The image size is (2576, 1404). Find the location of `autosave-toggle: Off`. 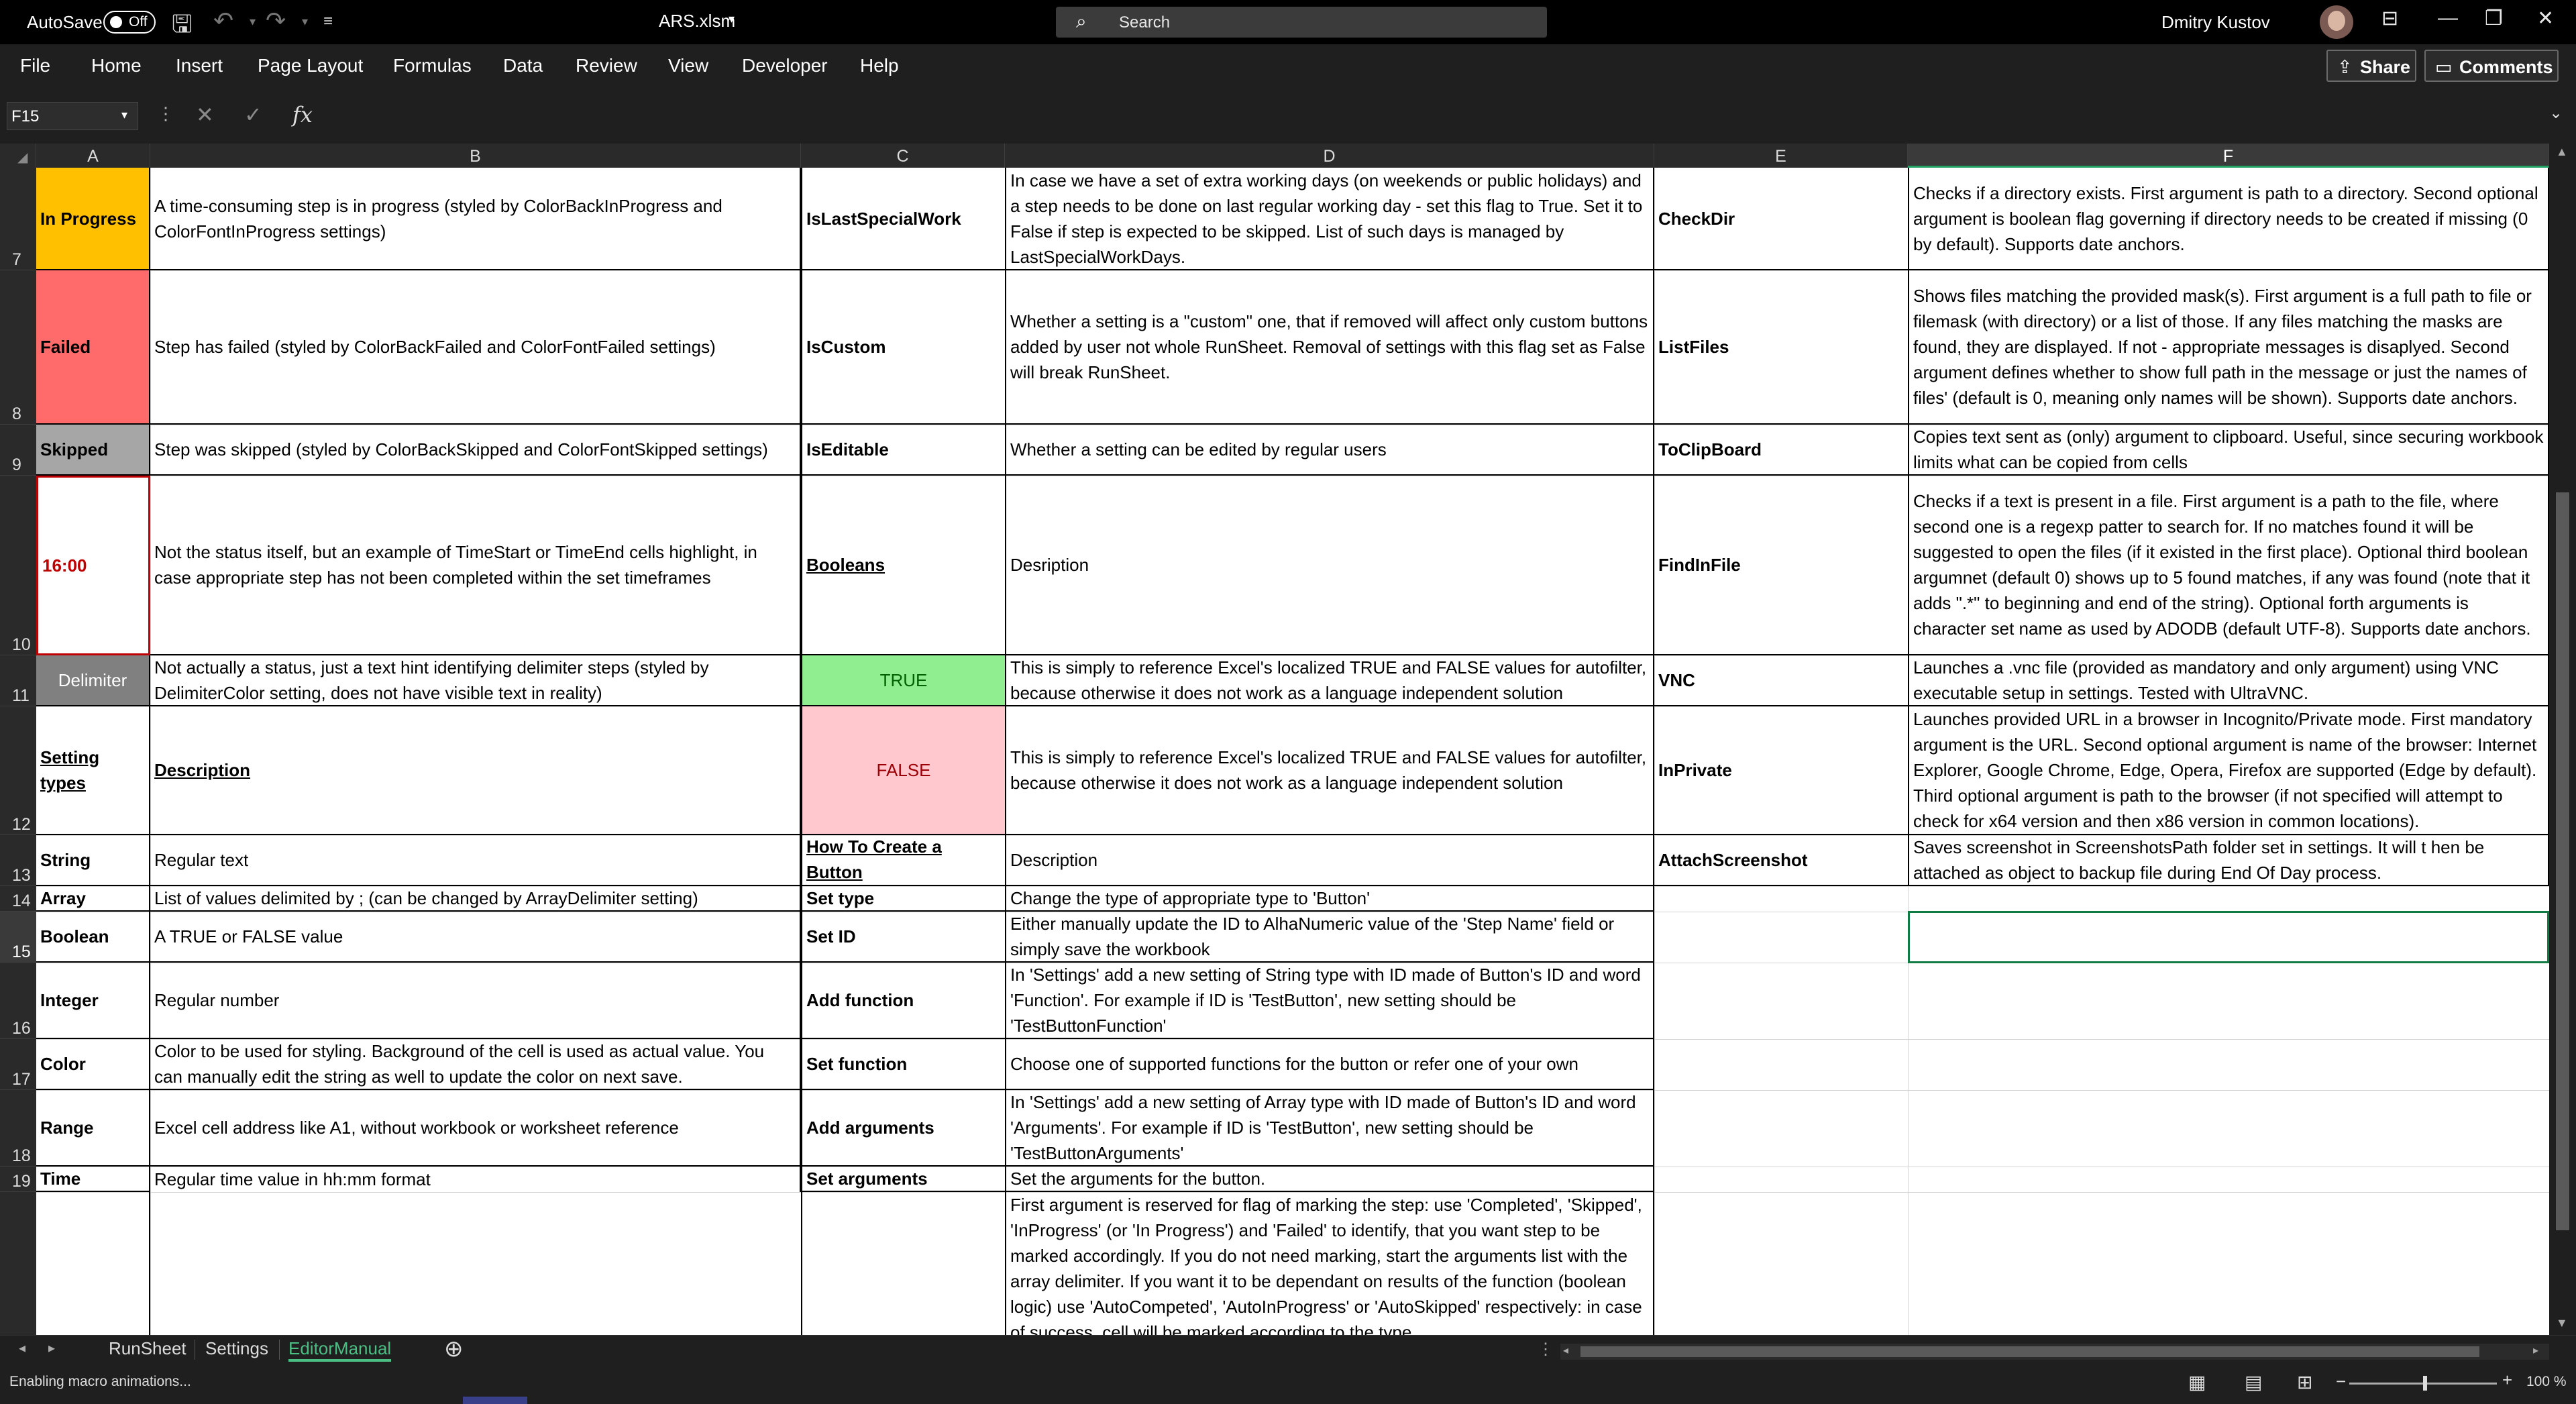

autosave-toggle: Off is located at coordinates (129, 22).